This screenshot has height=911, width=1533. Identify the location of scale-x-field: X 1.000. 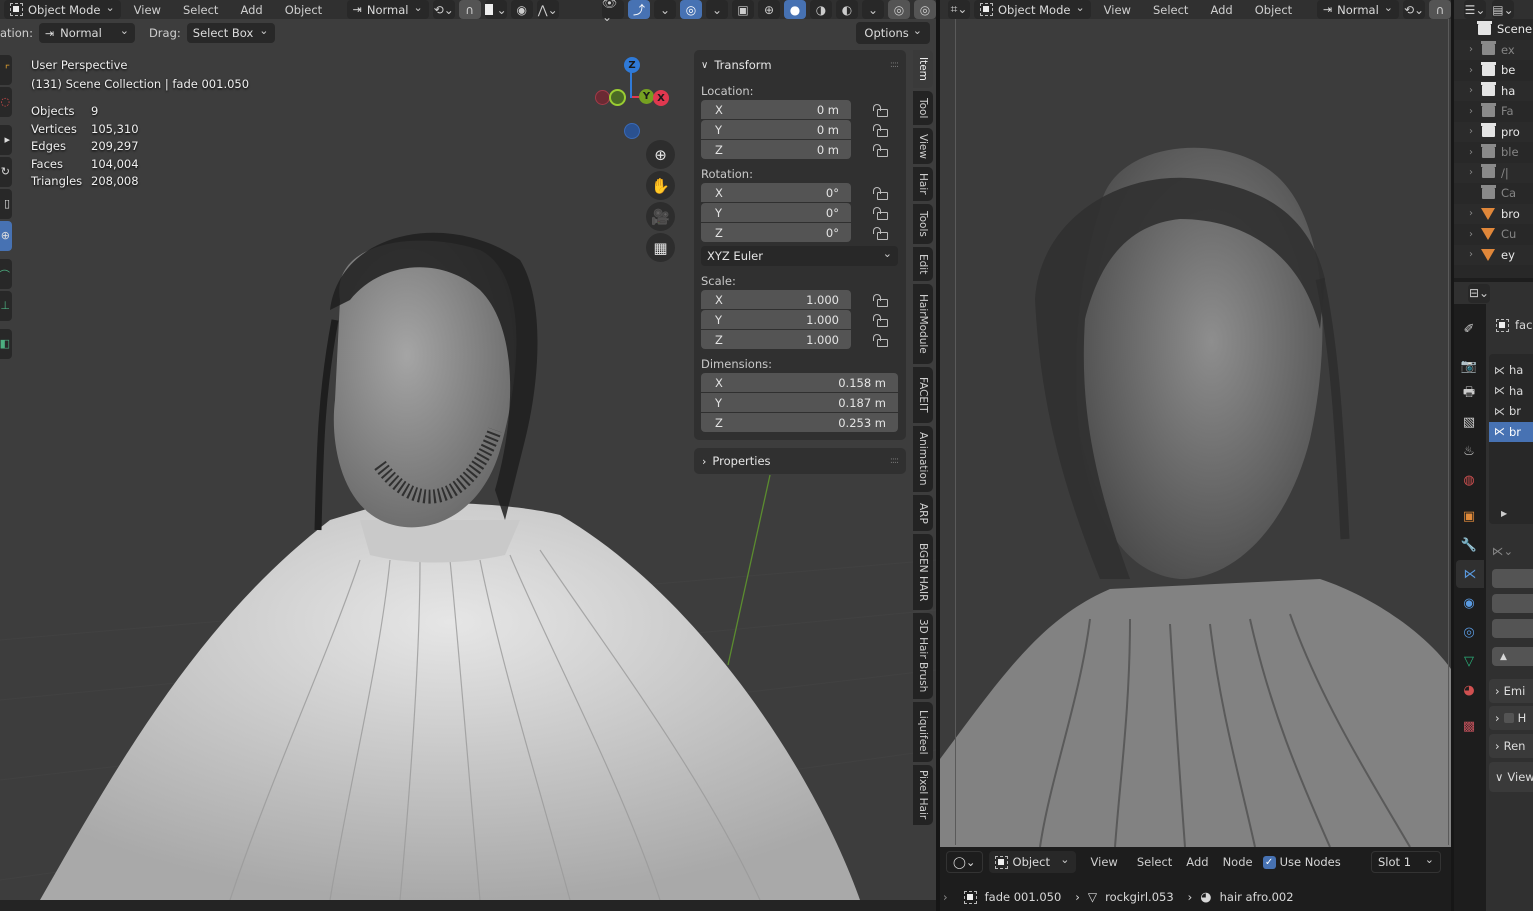
(776, 299).